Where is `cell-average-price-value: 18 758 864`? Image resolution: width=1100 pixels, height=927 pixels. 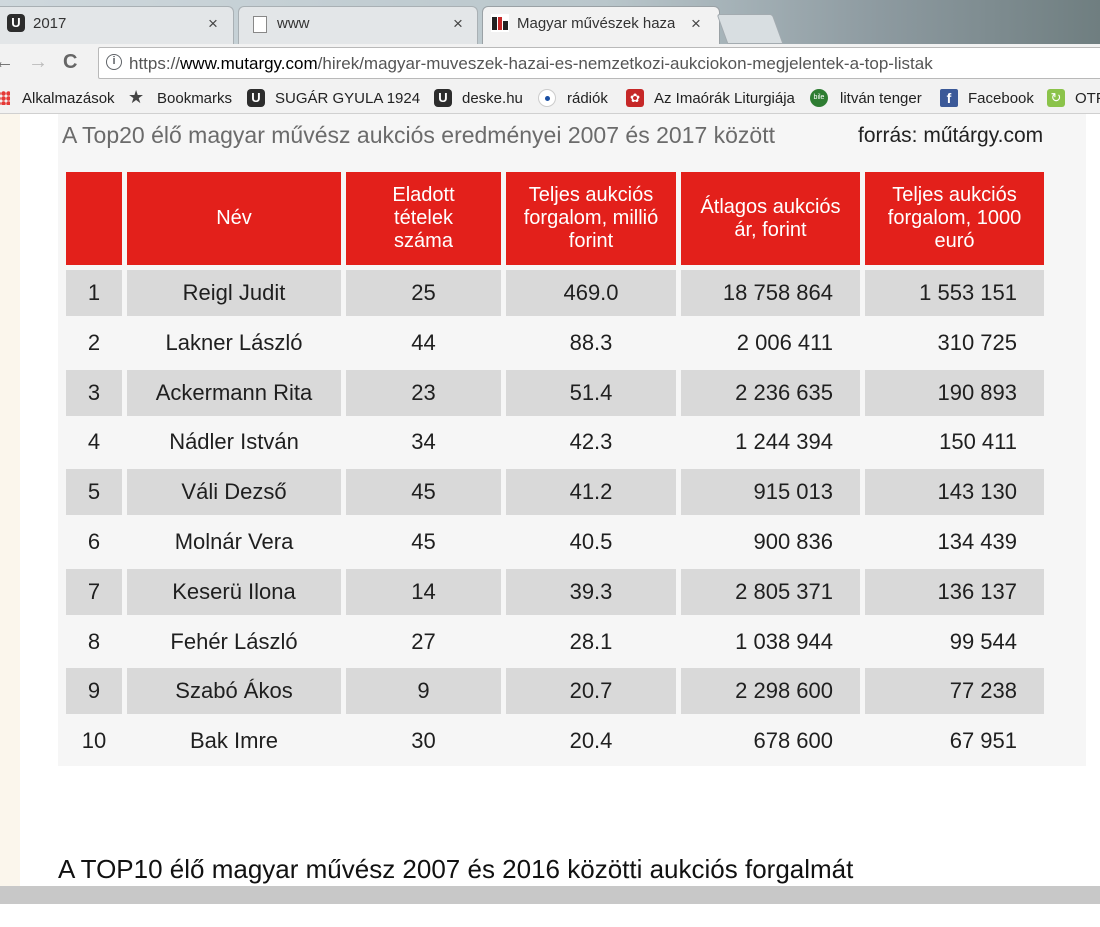
cell-average-price-value: 18 758 864 is located at coordinates (777, 292).